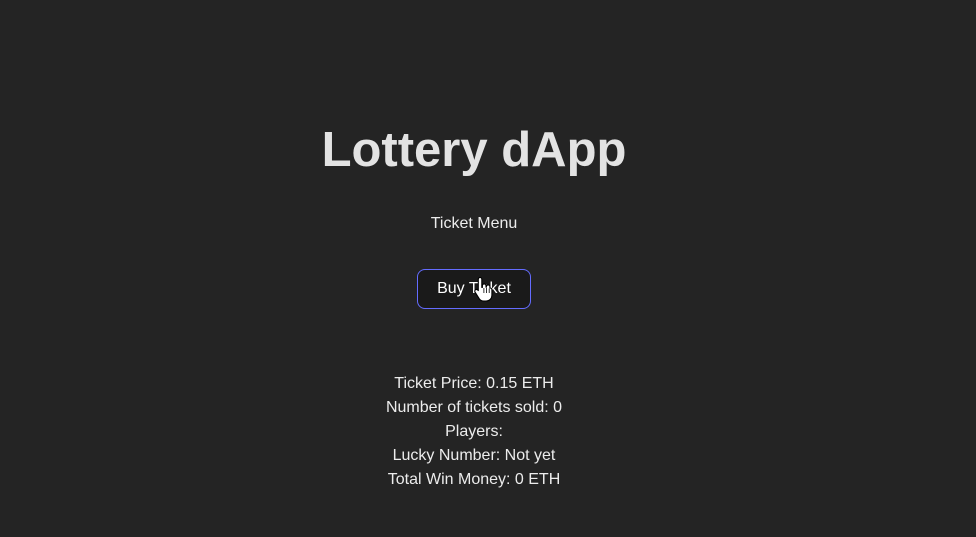 The height and width of the screenshot is (537, 976). I want to click on total-win-money-text: Total Win Money: 0 ETH, so click(474, 479).